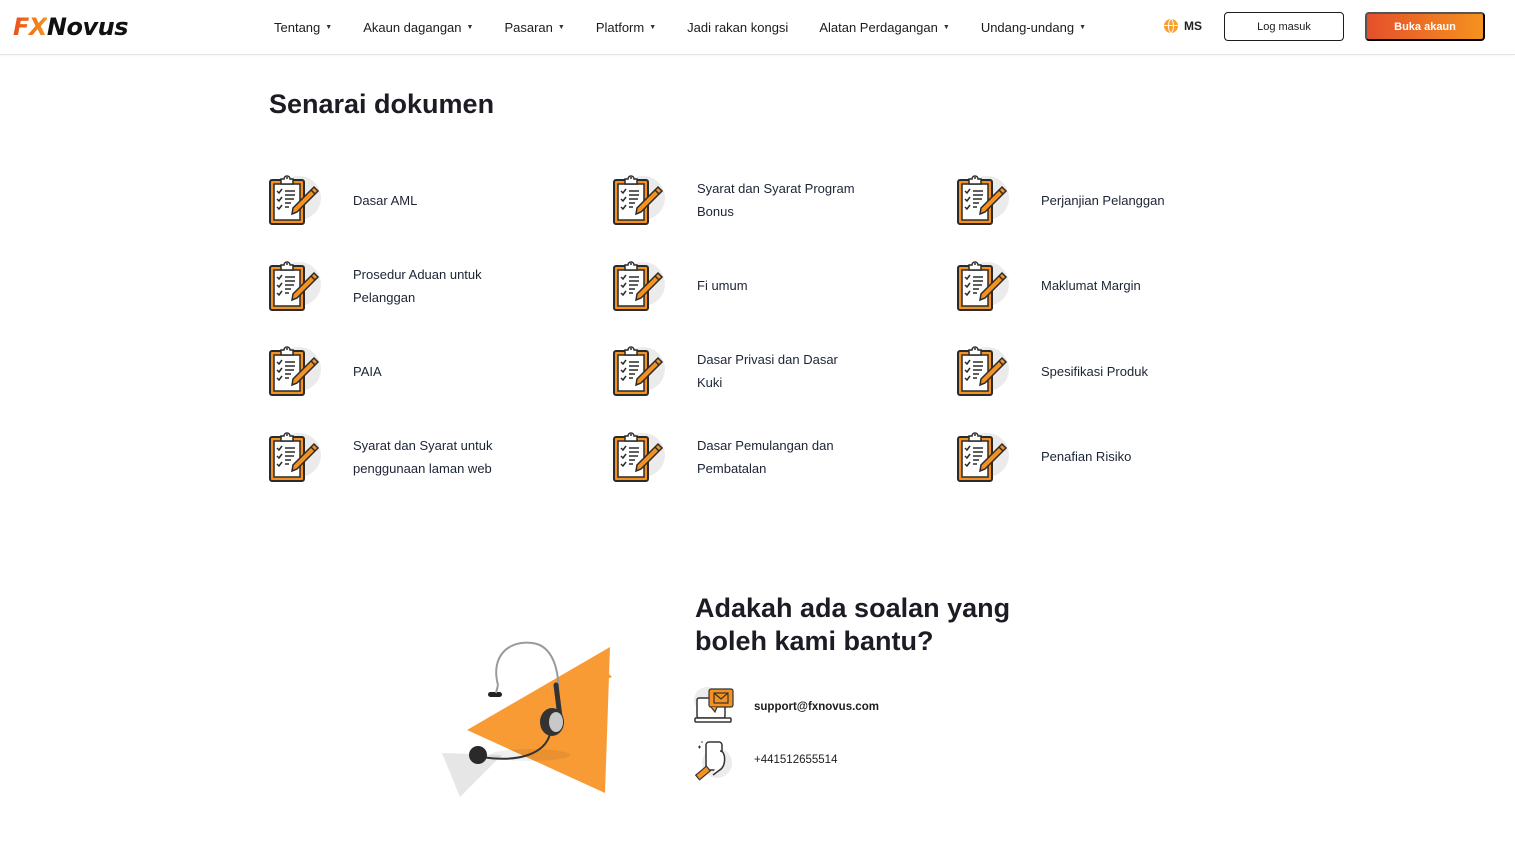 The width and height of the screenshot is (1515, 841). I want to click on language-code: MS, so click(1193, 26).